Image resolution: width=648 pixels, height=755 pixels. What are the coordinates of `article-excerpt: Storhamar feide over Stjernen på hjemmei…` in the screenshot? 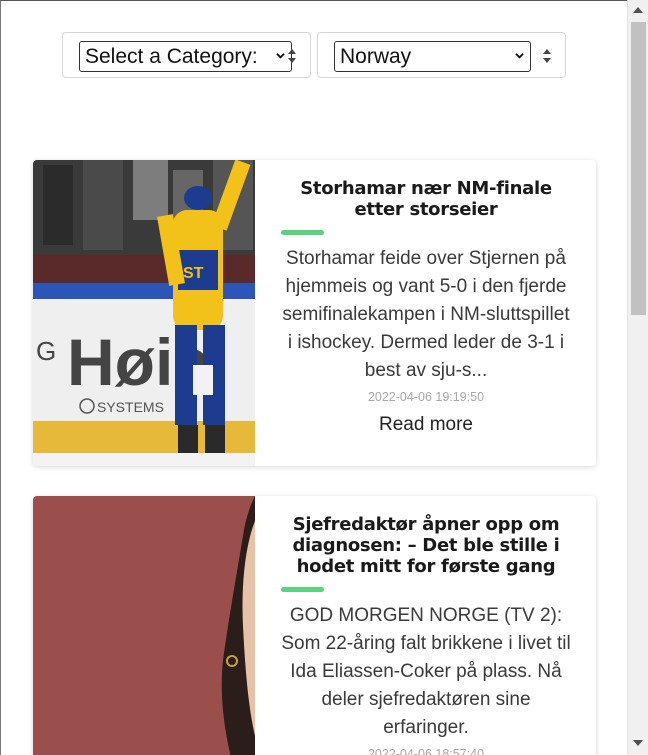 It's located at (426, 314).